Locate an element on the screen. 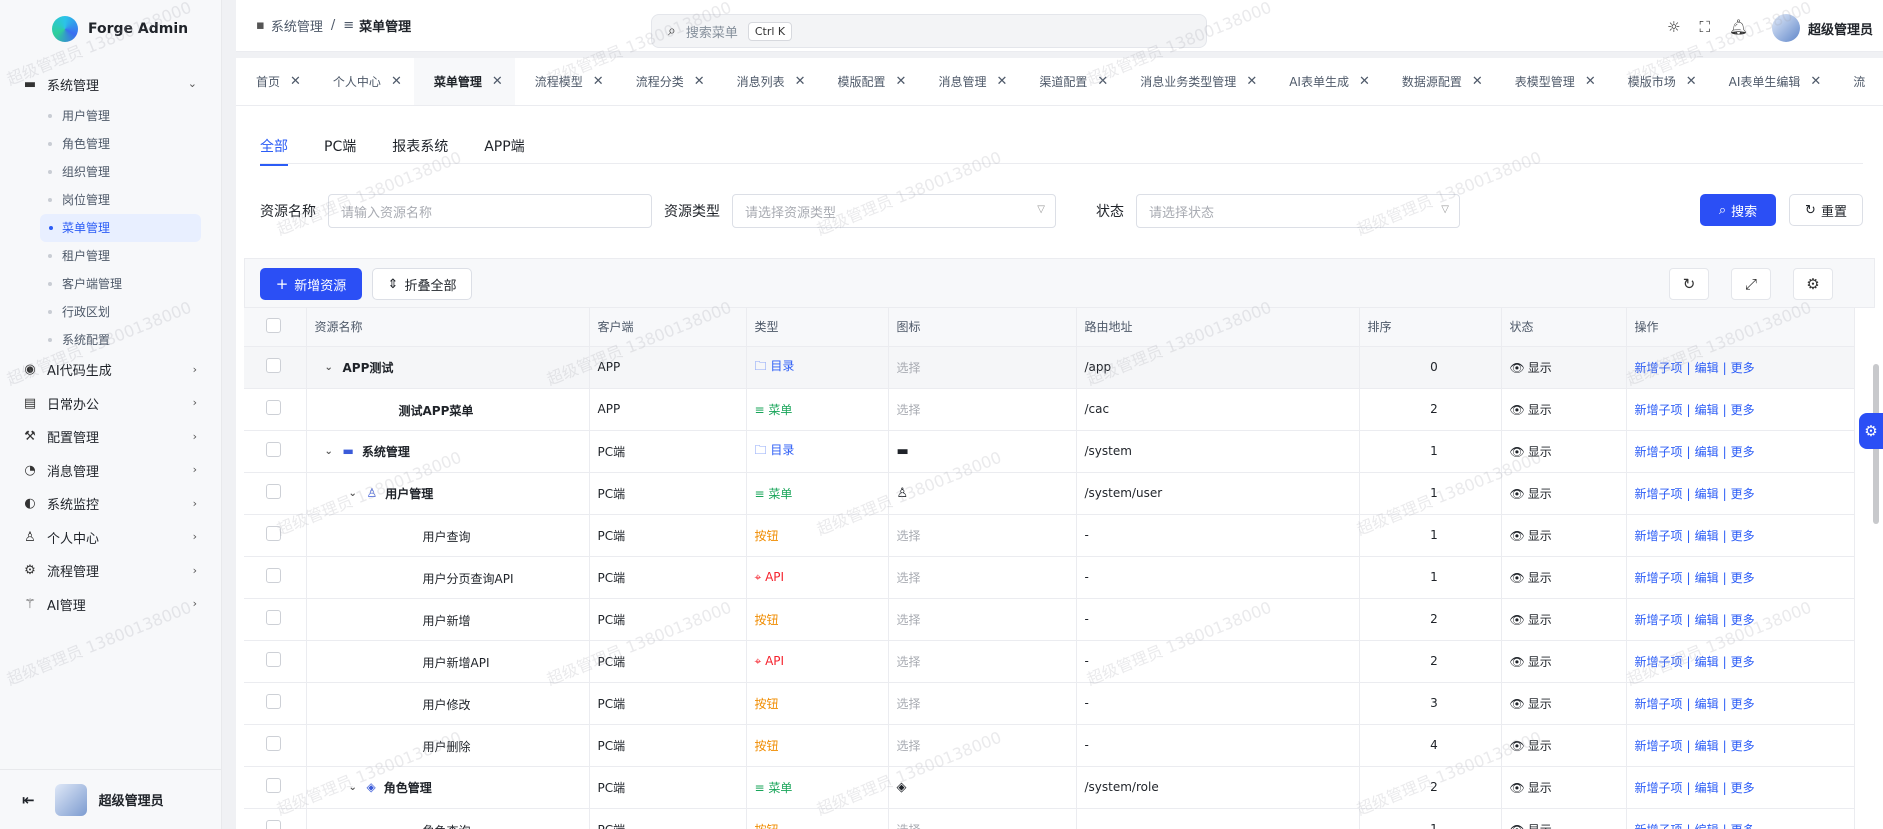 The width and height of the screenshot is (1883, 829). tab-15: 流 is located at coordinates (1855, 81).